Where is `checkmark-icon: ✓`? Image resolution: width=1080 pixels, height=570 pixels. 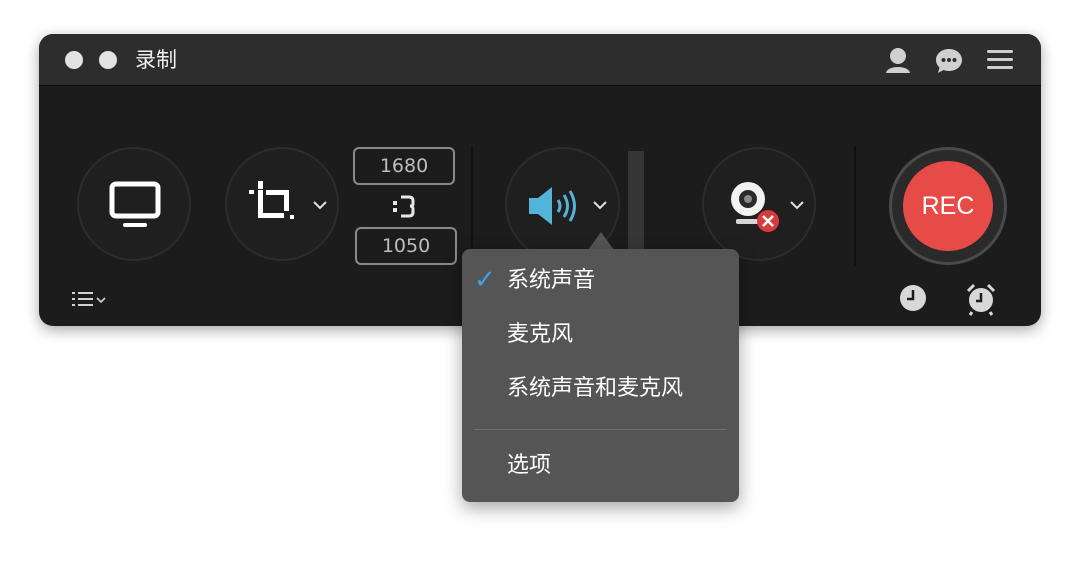
checkmark-icon: ✓ is located at coordinates (485, 280).